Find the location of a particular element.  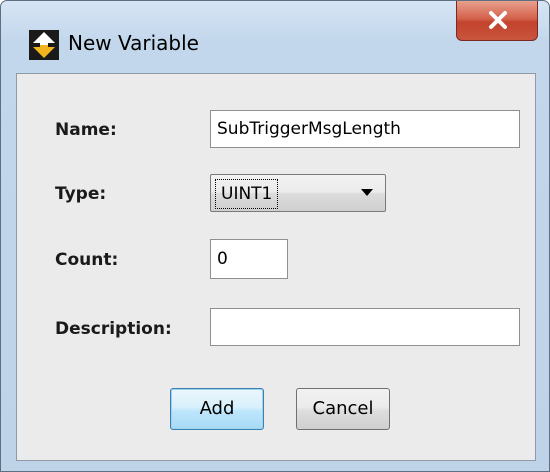

description-label: Description: is located at coordinates (113, 329).